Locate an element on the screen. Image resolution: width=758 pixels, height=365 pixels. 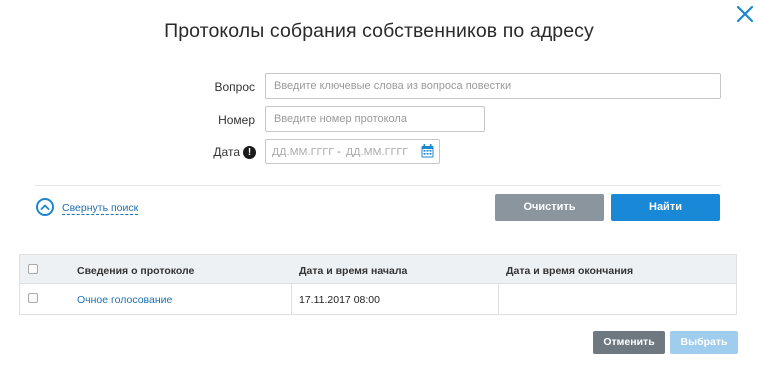
close-icon is located at coordinates (745, 14).